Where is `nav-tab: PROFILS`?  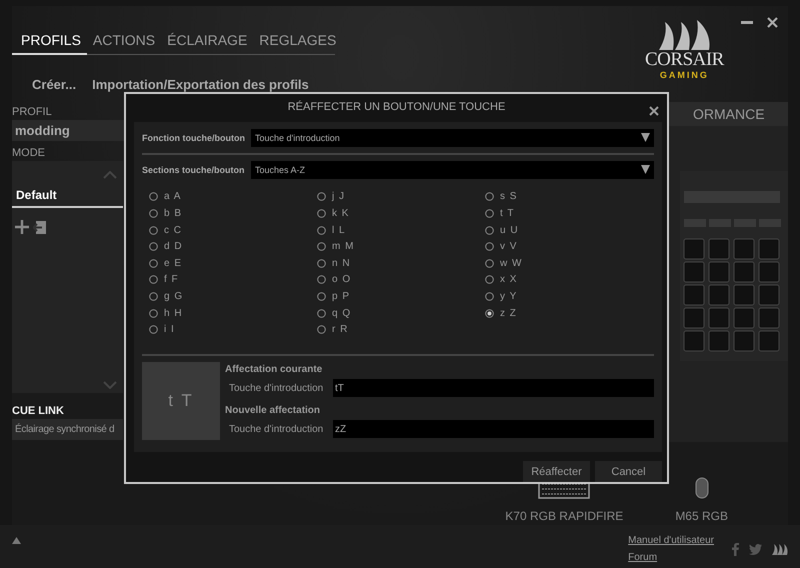
nav-tab: PROFILS is located at coordinates (49, 42).